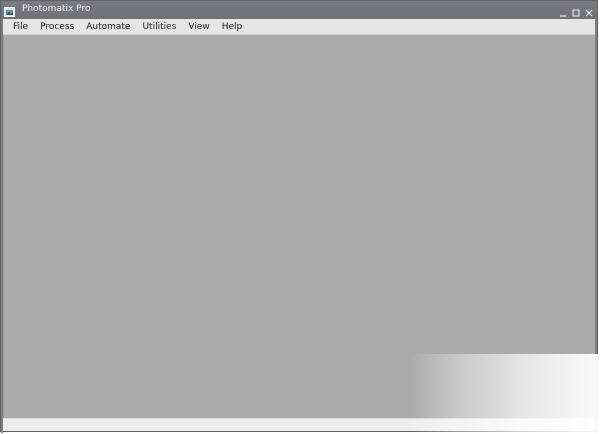 This screenshot has width=600, height=434. Describe the element at coordinates (563, 10) in the screenshot. I see `minimize-icon` at that location.